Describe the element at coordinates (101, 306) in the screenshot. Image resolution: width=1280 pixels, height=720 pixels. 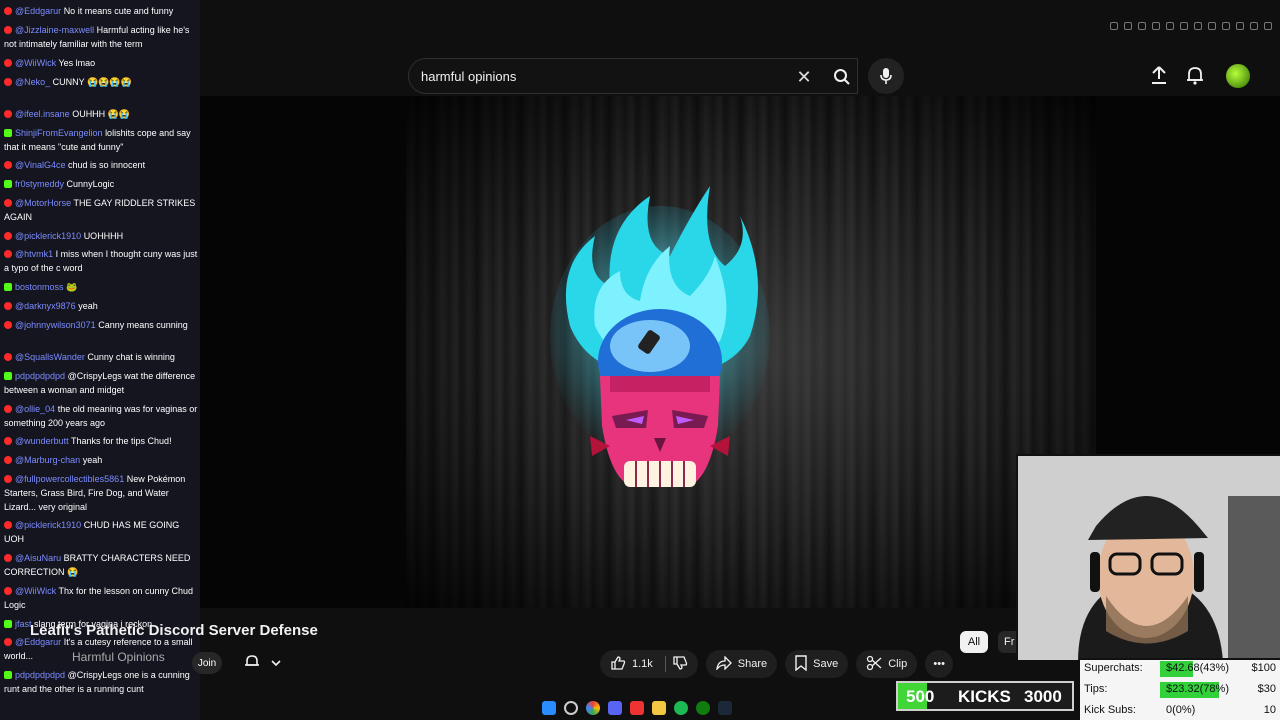
I see `chat-message: @darknyx9876 yeah` at that location.